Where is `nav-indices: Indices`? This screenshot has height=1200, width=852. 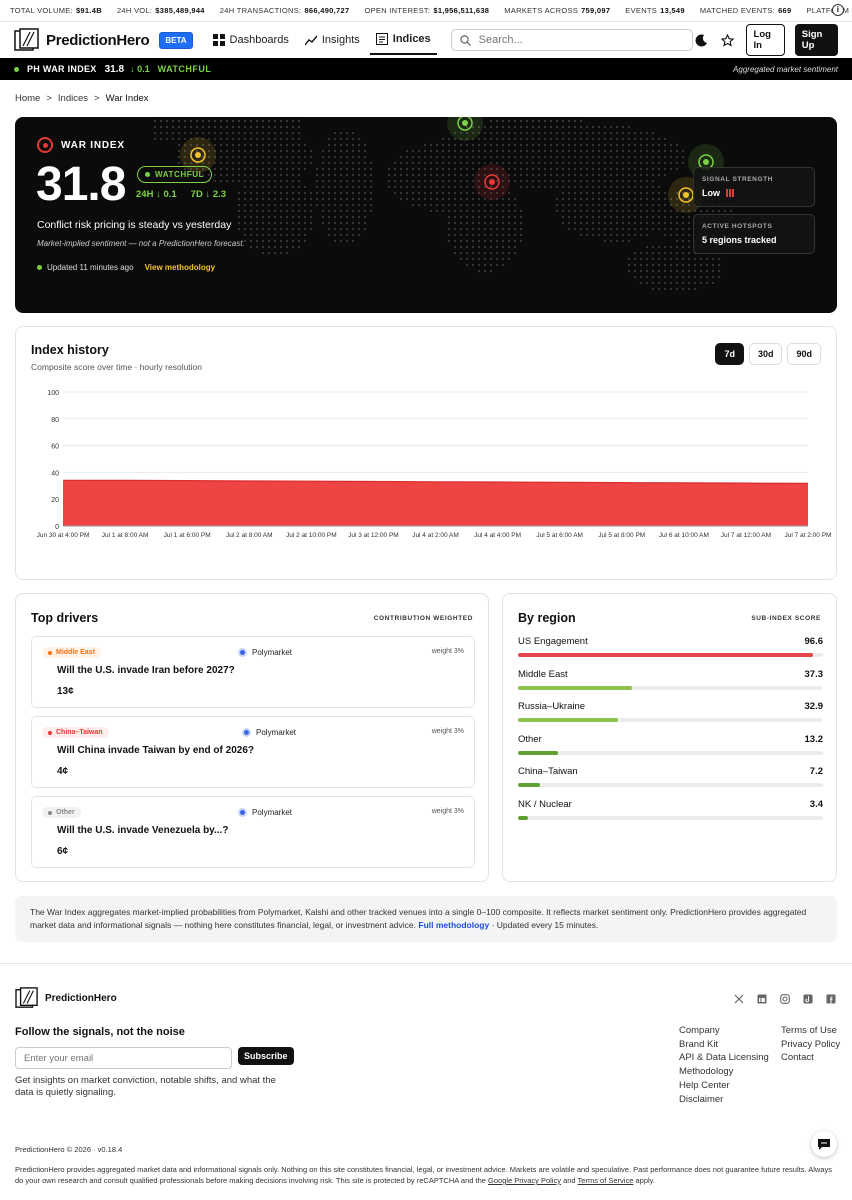 nav-indices: Indices is located at coordinates (403, 40).